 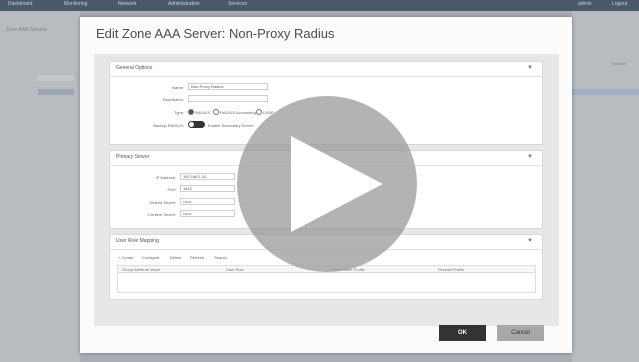 I want to click on column-header: Firewall Profile, so click(x=451, y=269).